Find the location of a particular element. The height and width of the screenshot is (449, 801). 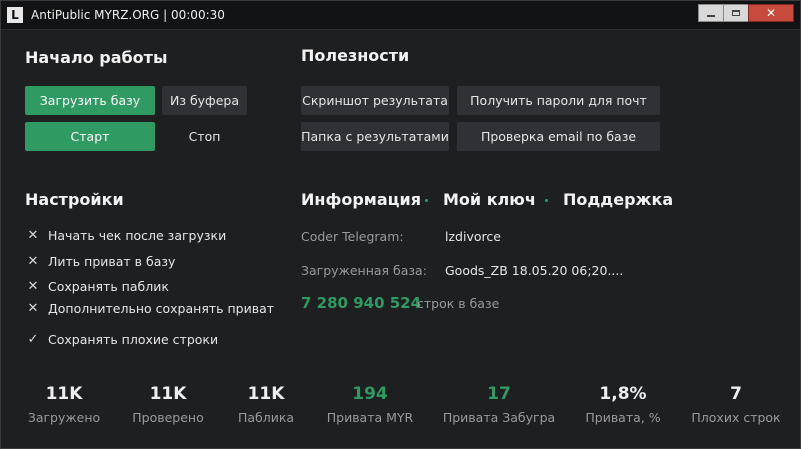

stat-bad-lines: 7 Плохих строк is located at coordinates (736, 404).